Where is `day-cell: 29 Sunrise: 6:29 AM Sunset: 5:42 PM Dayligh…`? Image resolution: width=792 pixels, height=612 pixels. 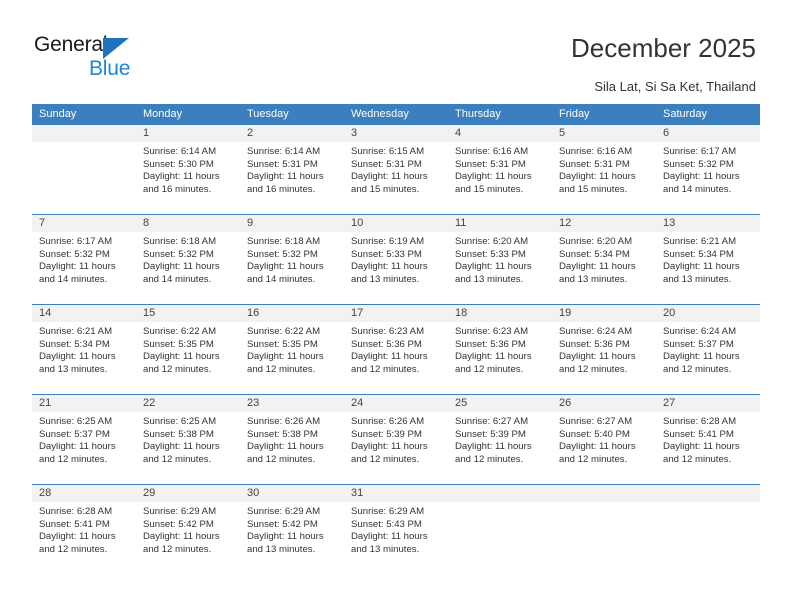
day-cell: 29 Sunrise: 6:29 AM Sunset: 5:42 PM Dayligh… is located at coordinates (188, 529).